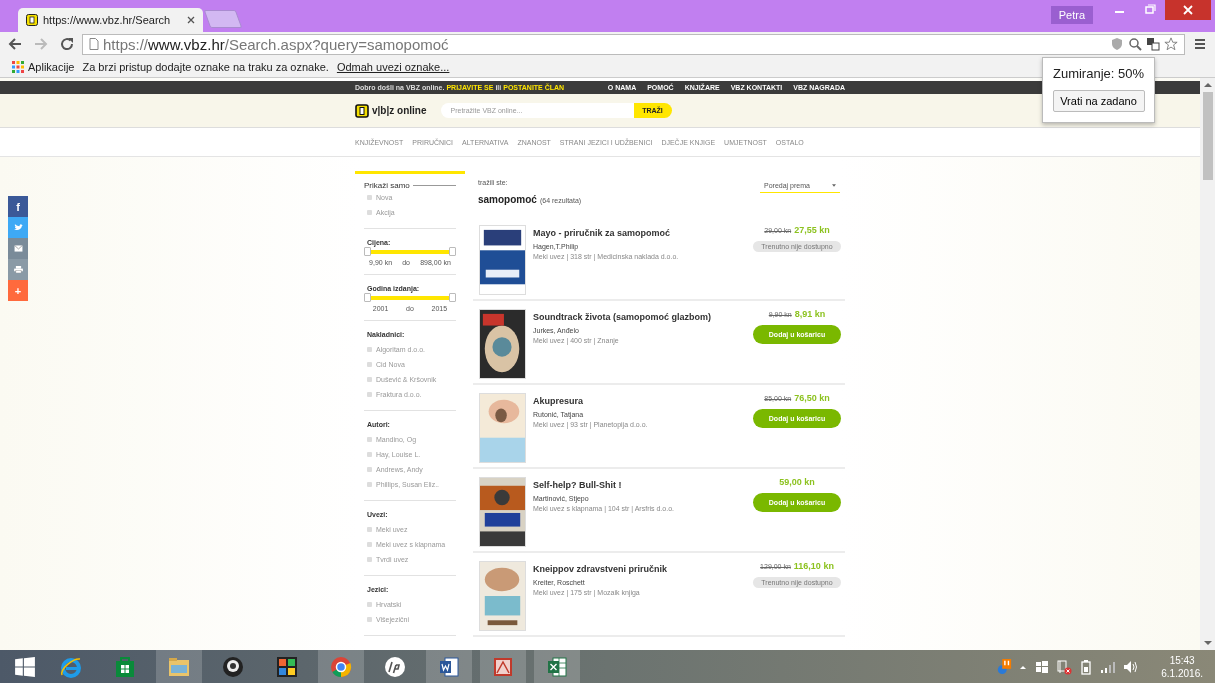 This screenshot has height=683, width=1215. Describe the element at coordinates (395, 666) in the screenshot. I see `circle-logo-icon` at that location.